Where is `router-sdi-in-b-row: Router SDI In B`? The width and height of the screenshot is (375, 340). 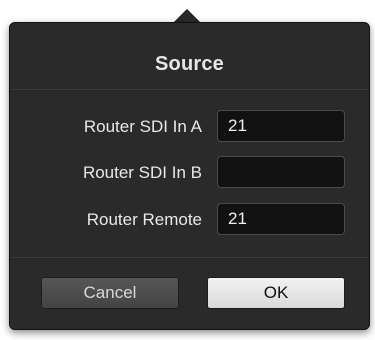 router-sdi-in-b-row: Router SDI In B is located at coordinates (189, 173).